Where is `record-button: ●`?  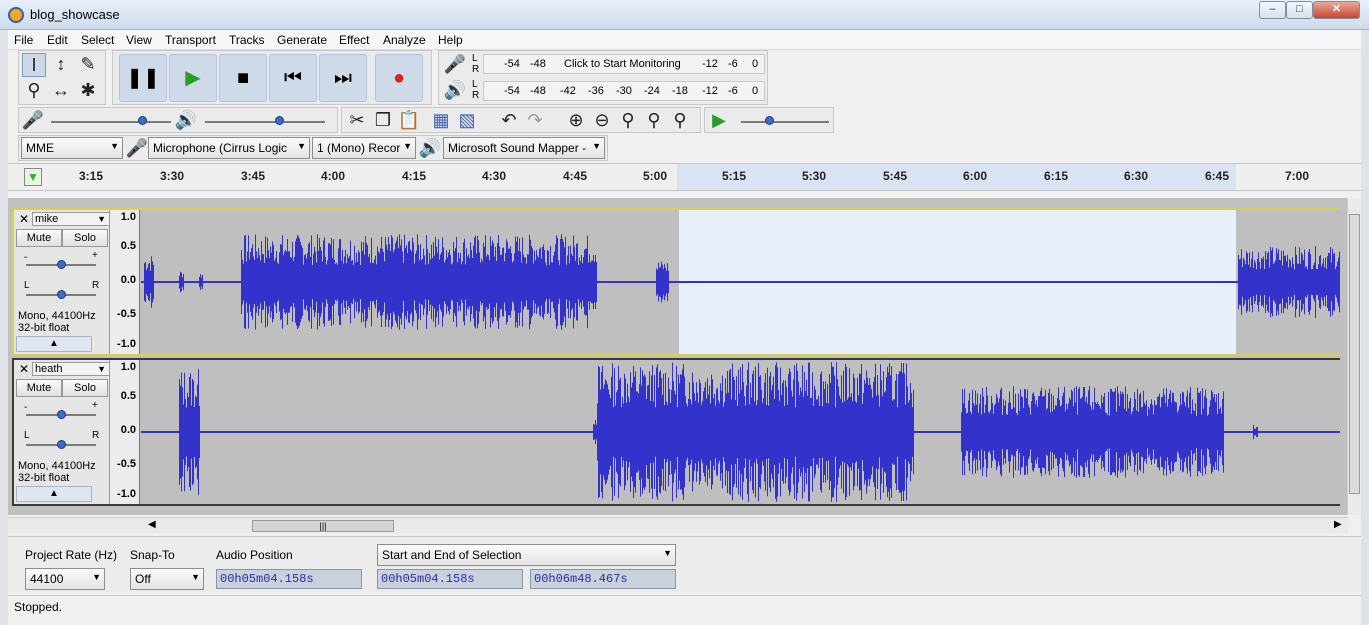
record-button: ● is located at coordinates (399, 78).